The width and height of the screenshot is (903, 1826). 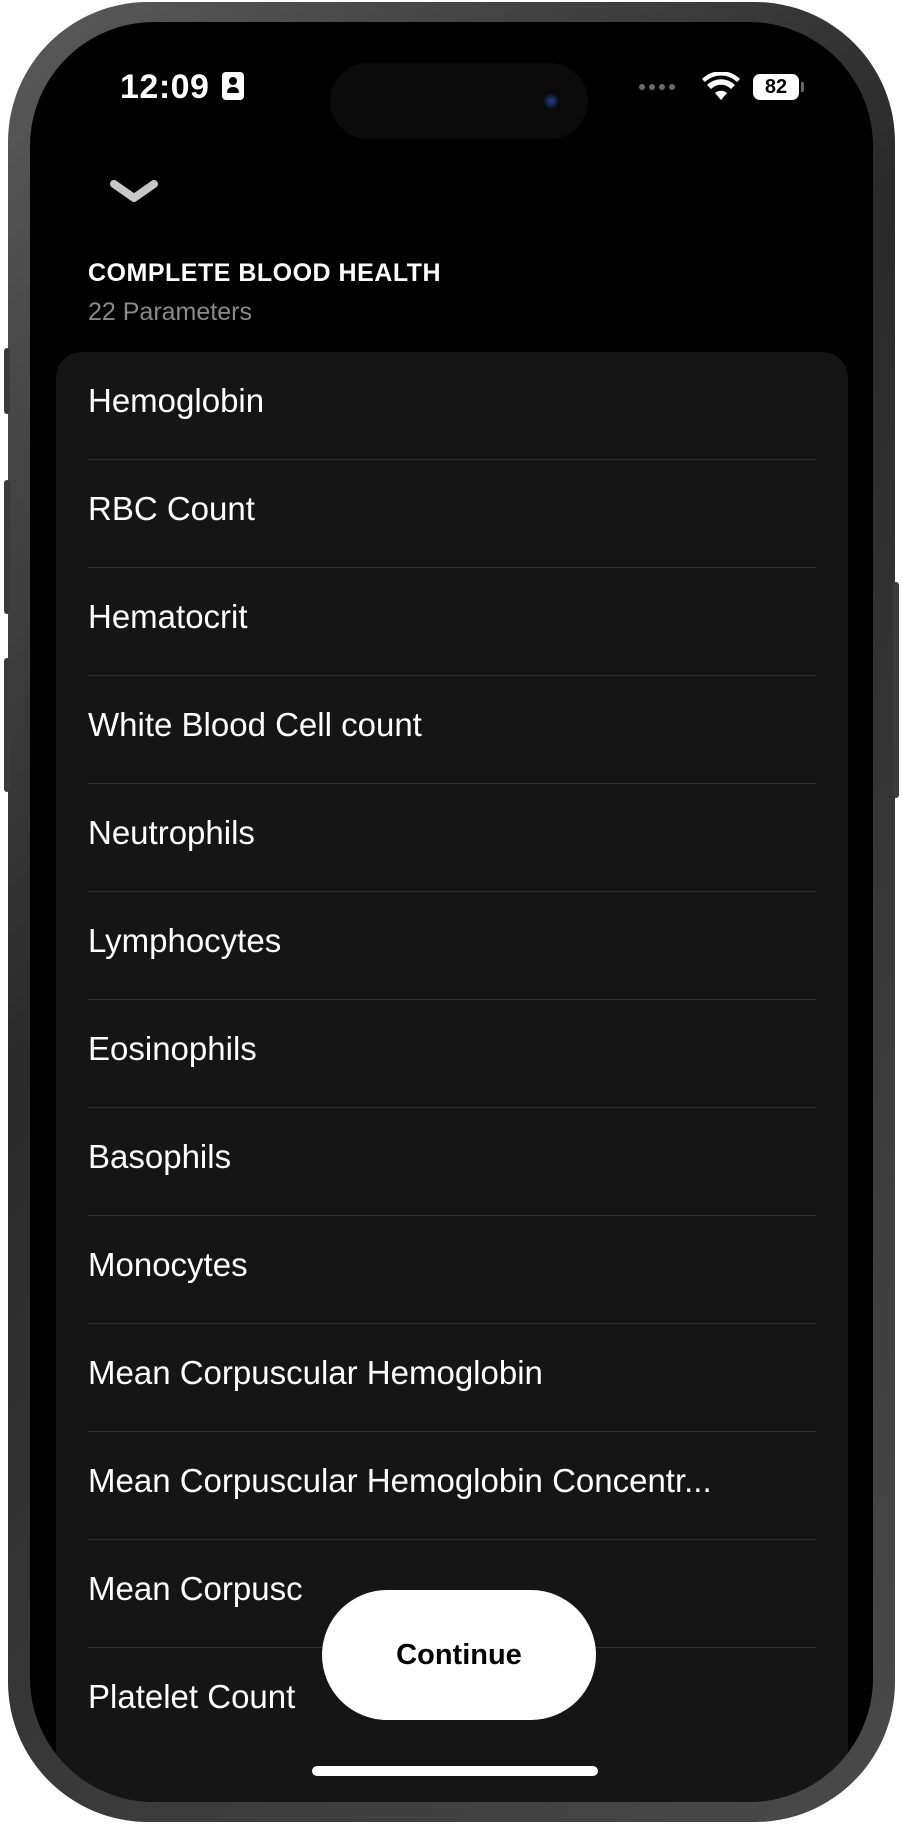 I want to click on page-title: COMPLETE BLOOD HEALTH, so click(x=265, y=273).